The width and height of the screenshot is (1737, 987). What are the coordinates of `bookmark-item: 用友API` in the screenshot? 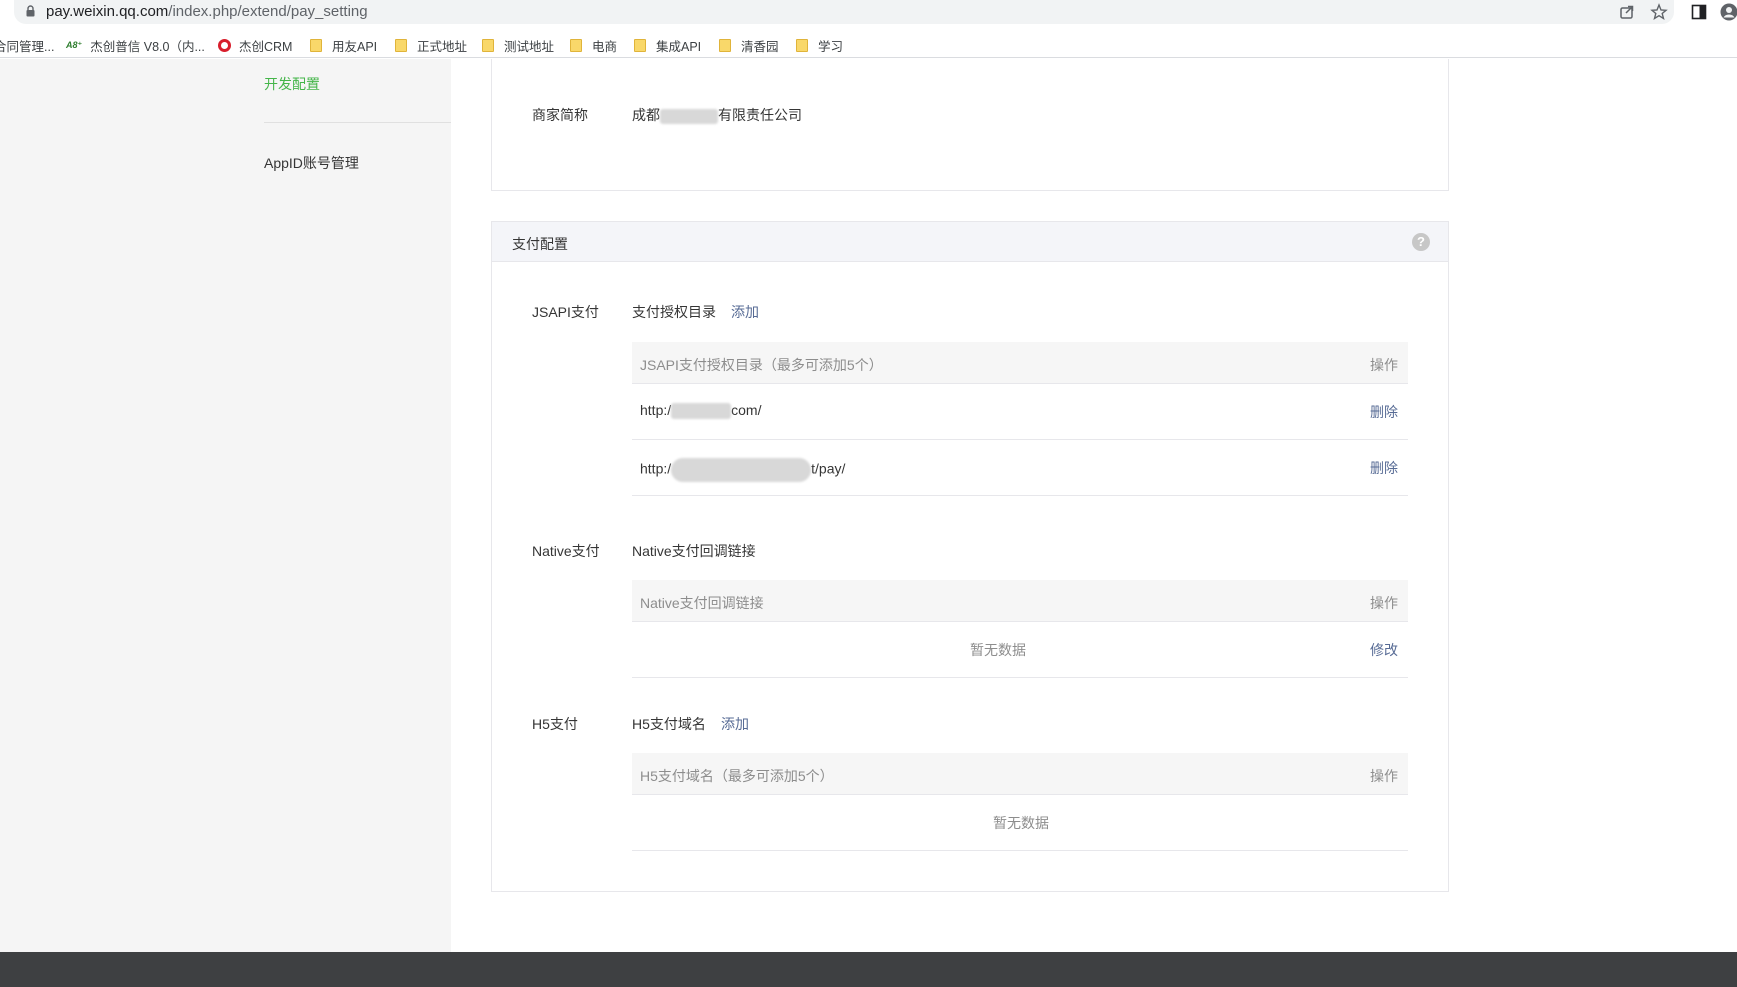 It's located at (343, 45).